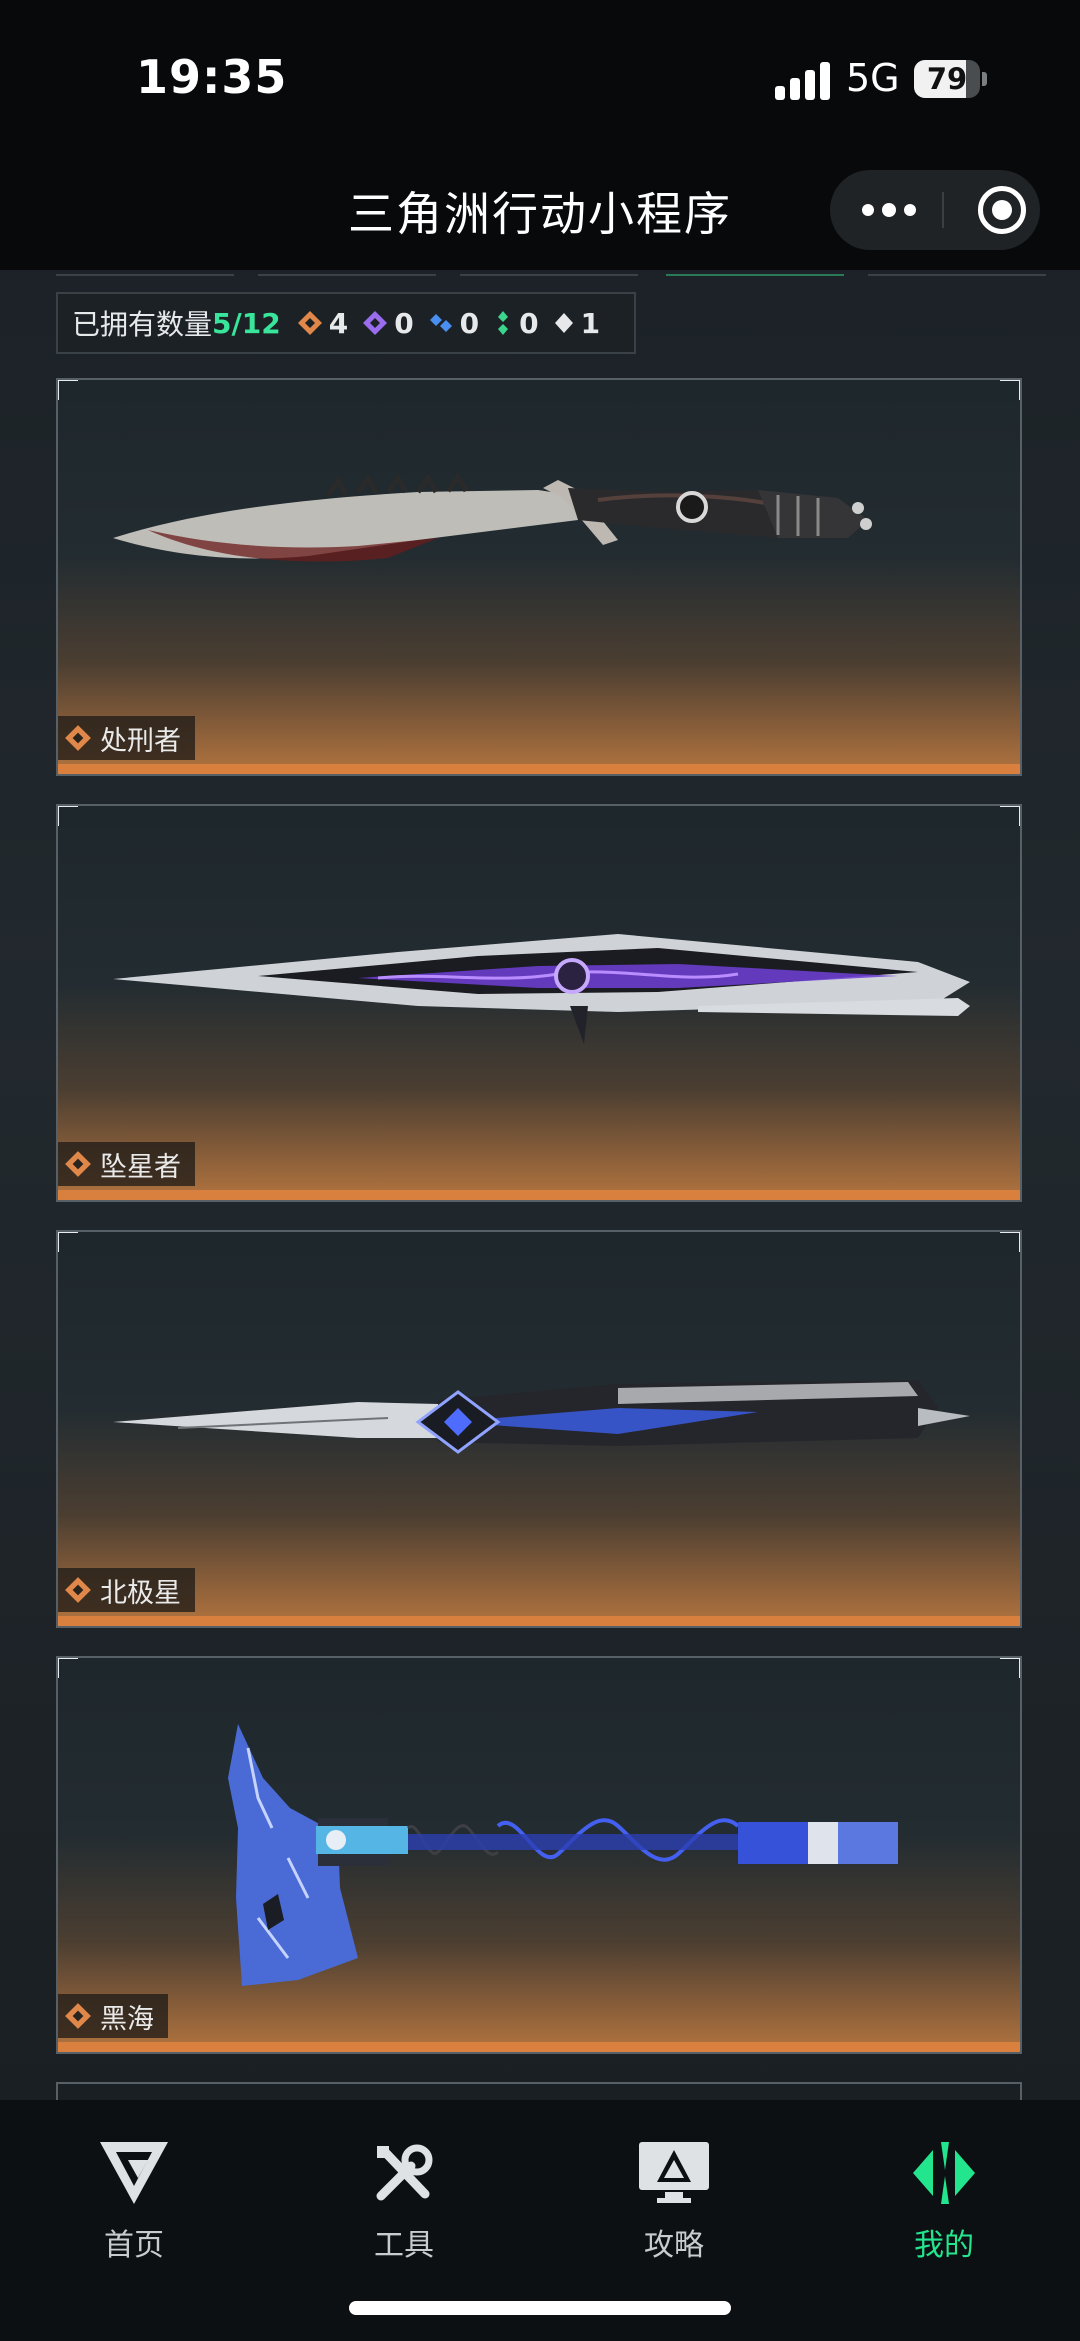 The width and height of the screenshot is (1080, 2341). Describe the element at coordinates (492, 517) in the screenshot. I see `executioner-knife-image` at that location.